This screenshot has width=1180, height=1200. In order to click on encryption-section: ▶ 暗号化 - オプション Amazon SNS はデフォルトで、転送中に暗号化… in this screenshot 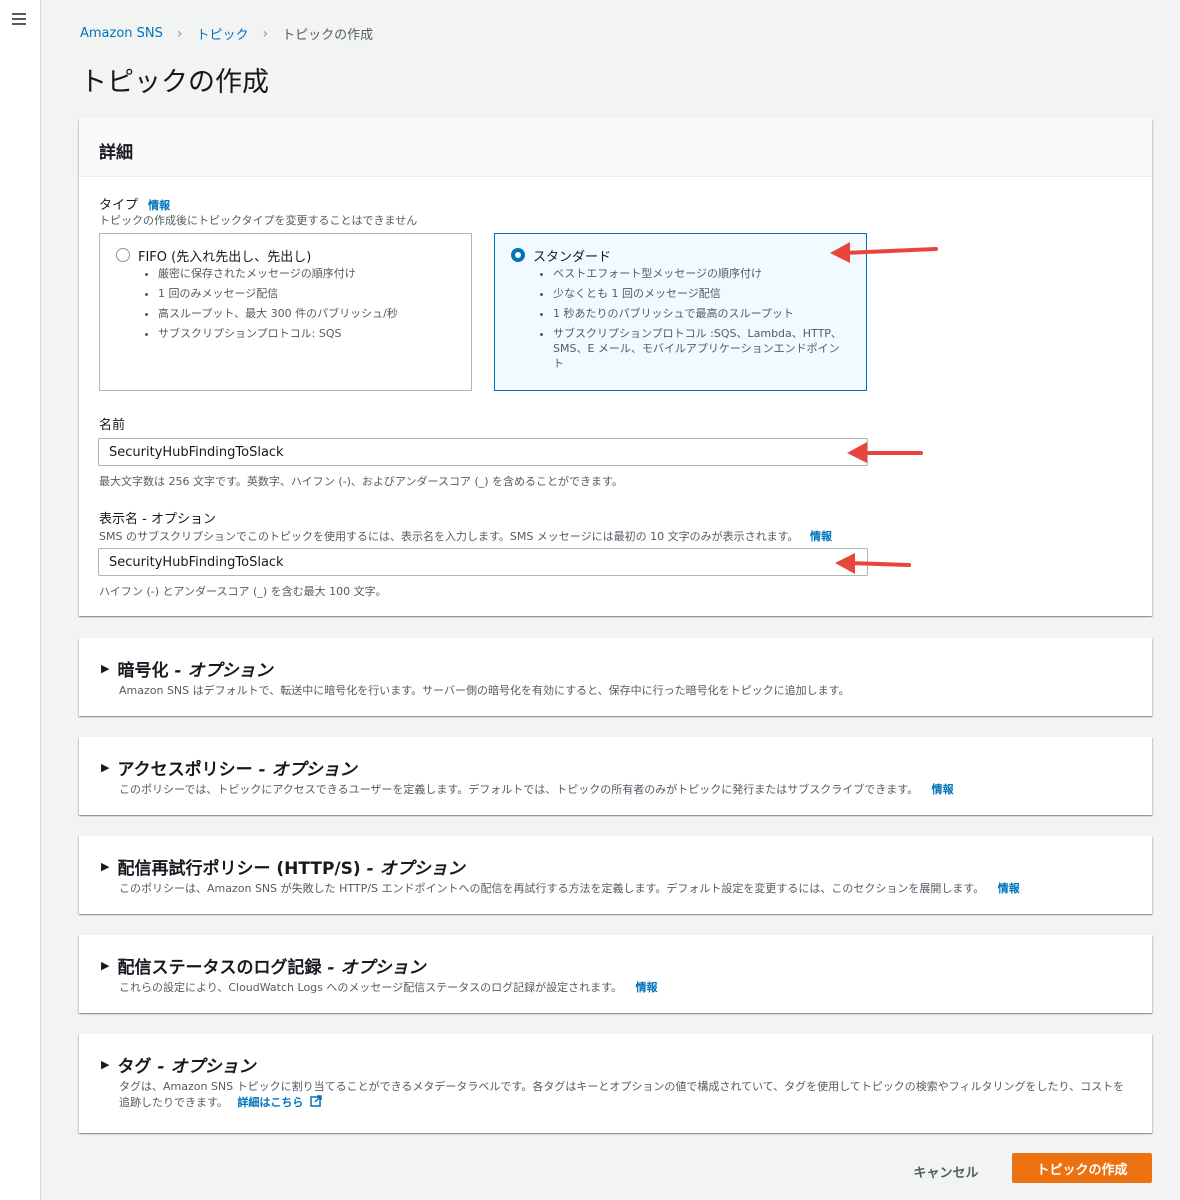, I will do `click(615, 677)`.